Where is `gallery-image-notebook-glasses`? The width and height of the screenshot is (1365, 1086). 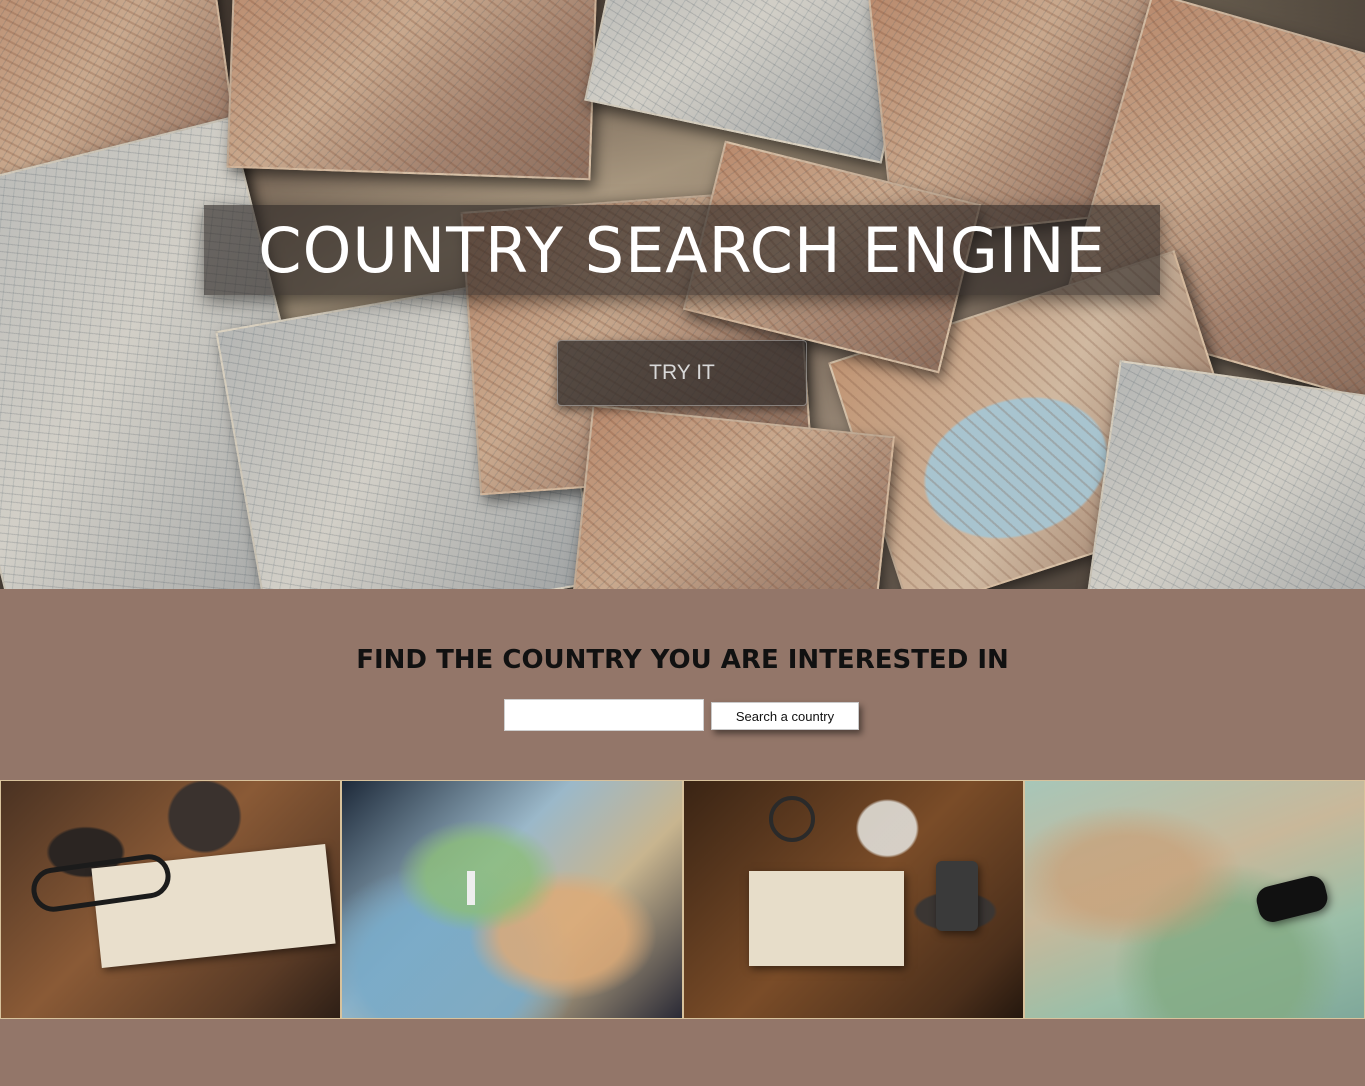 gallery-image-notebook-glasses is located at coordinates (171, 899).